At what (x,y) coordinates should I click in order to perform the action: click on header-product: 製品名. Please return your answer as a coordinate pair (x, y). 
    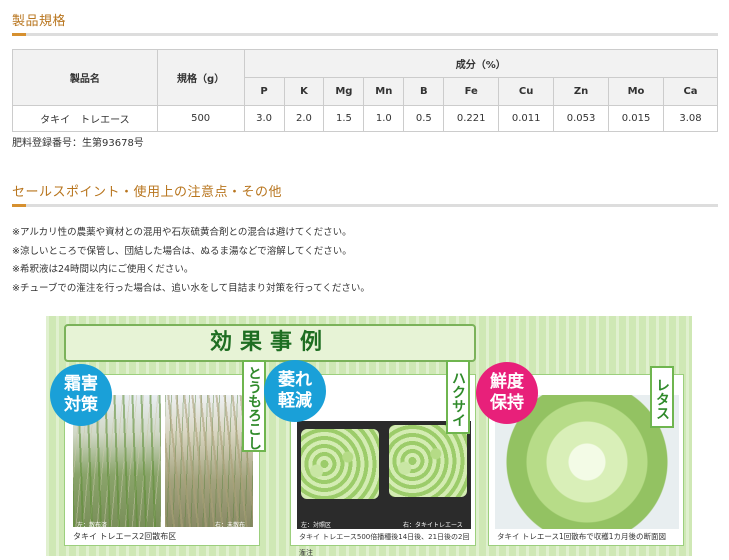
    Looking at the image, I should click on (85, 77).